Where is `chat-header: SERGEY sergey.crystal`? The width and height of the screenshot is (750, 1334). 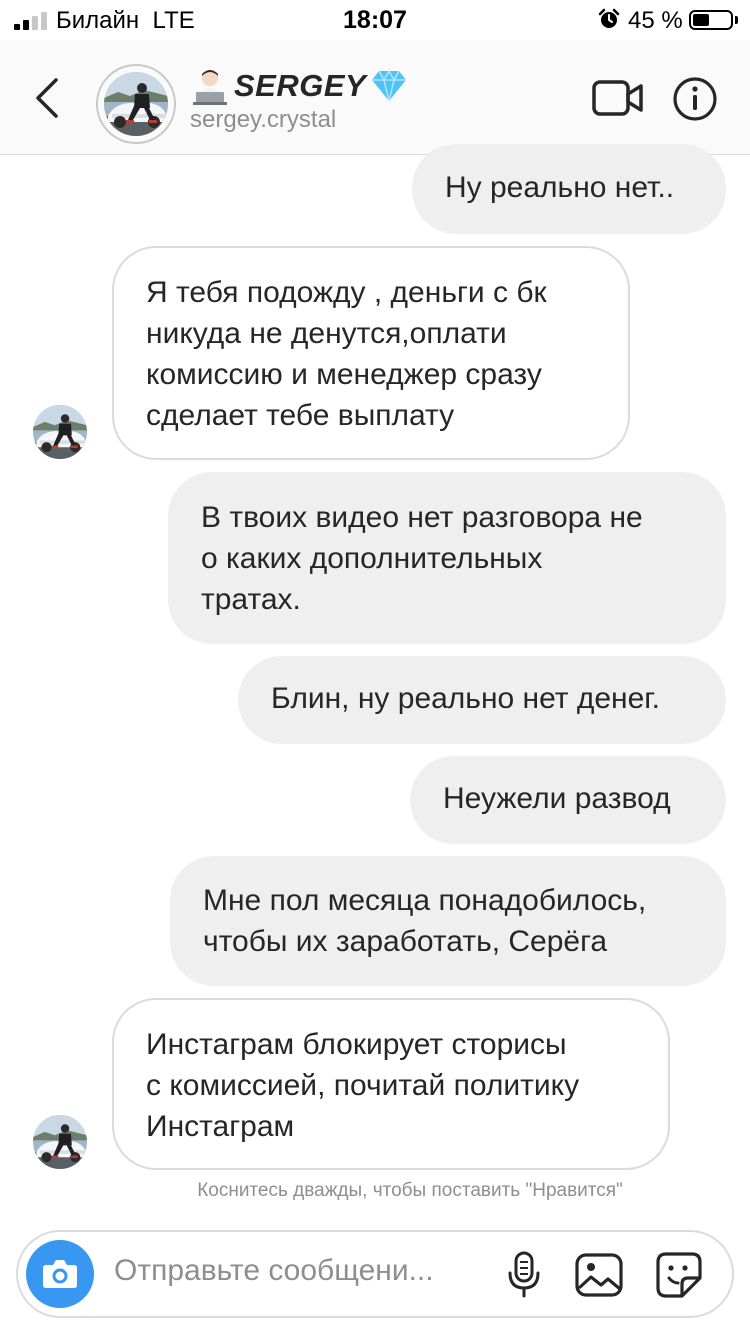
chat-header: SERGEY sergey.crystal is located at coordinates (375, 97).